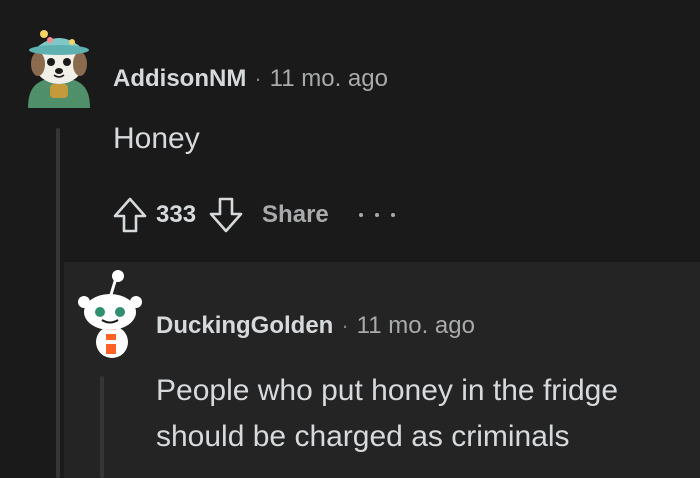 The image size is (700, 478). Describe the element at coordinates (250, 79) in the screenshot. I see `comment-meta: AddisonNM · 11 mo. ago` at that location.